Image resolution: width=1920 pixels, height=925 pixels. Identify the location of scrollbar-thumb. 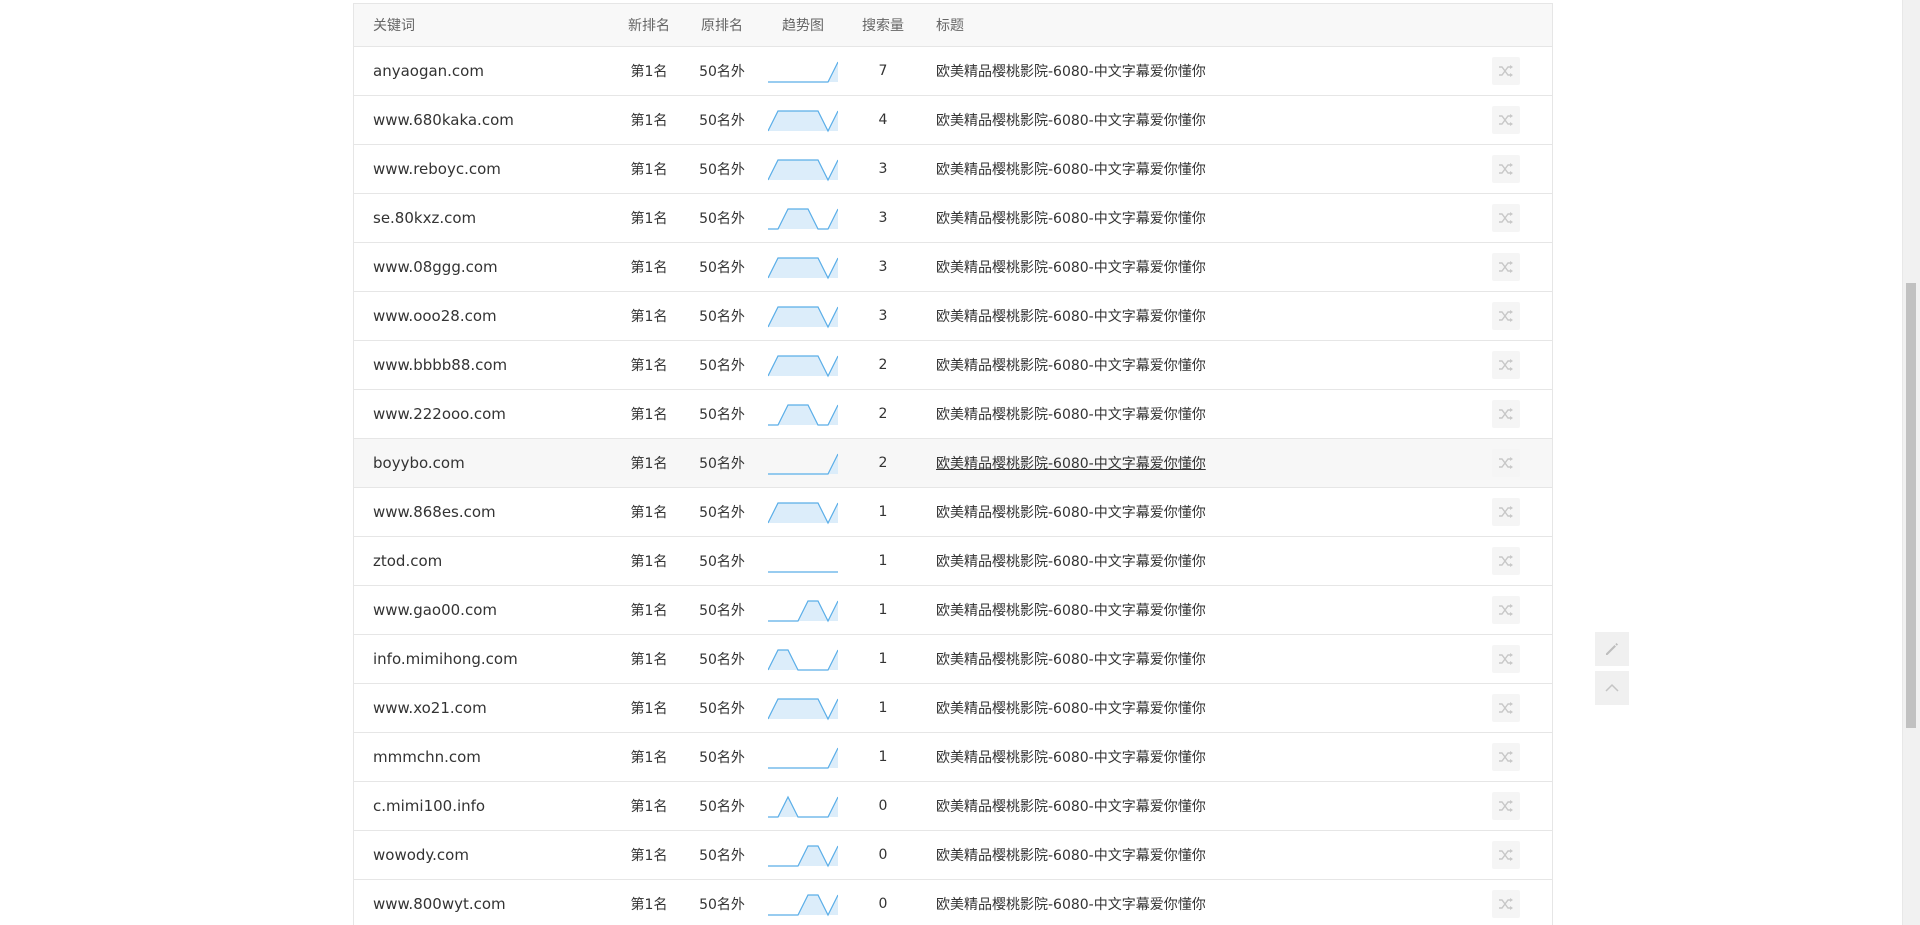
(1911, 505).